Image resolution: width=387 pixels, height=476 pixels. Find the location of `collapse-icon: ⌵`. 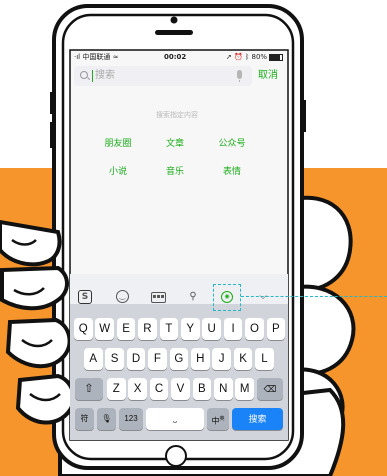

collapse-icon: ⌵ is located at coordinates (263, 297).